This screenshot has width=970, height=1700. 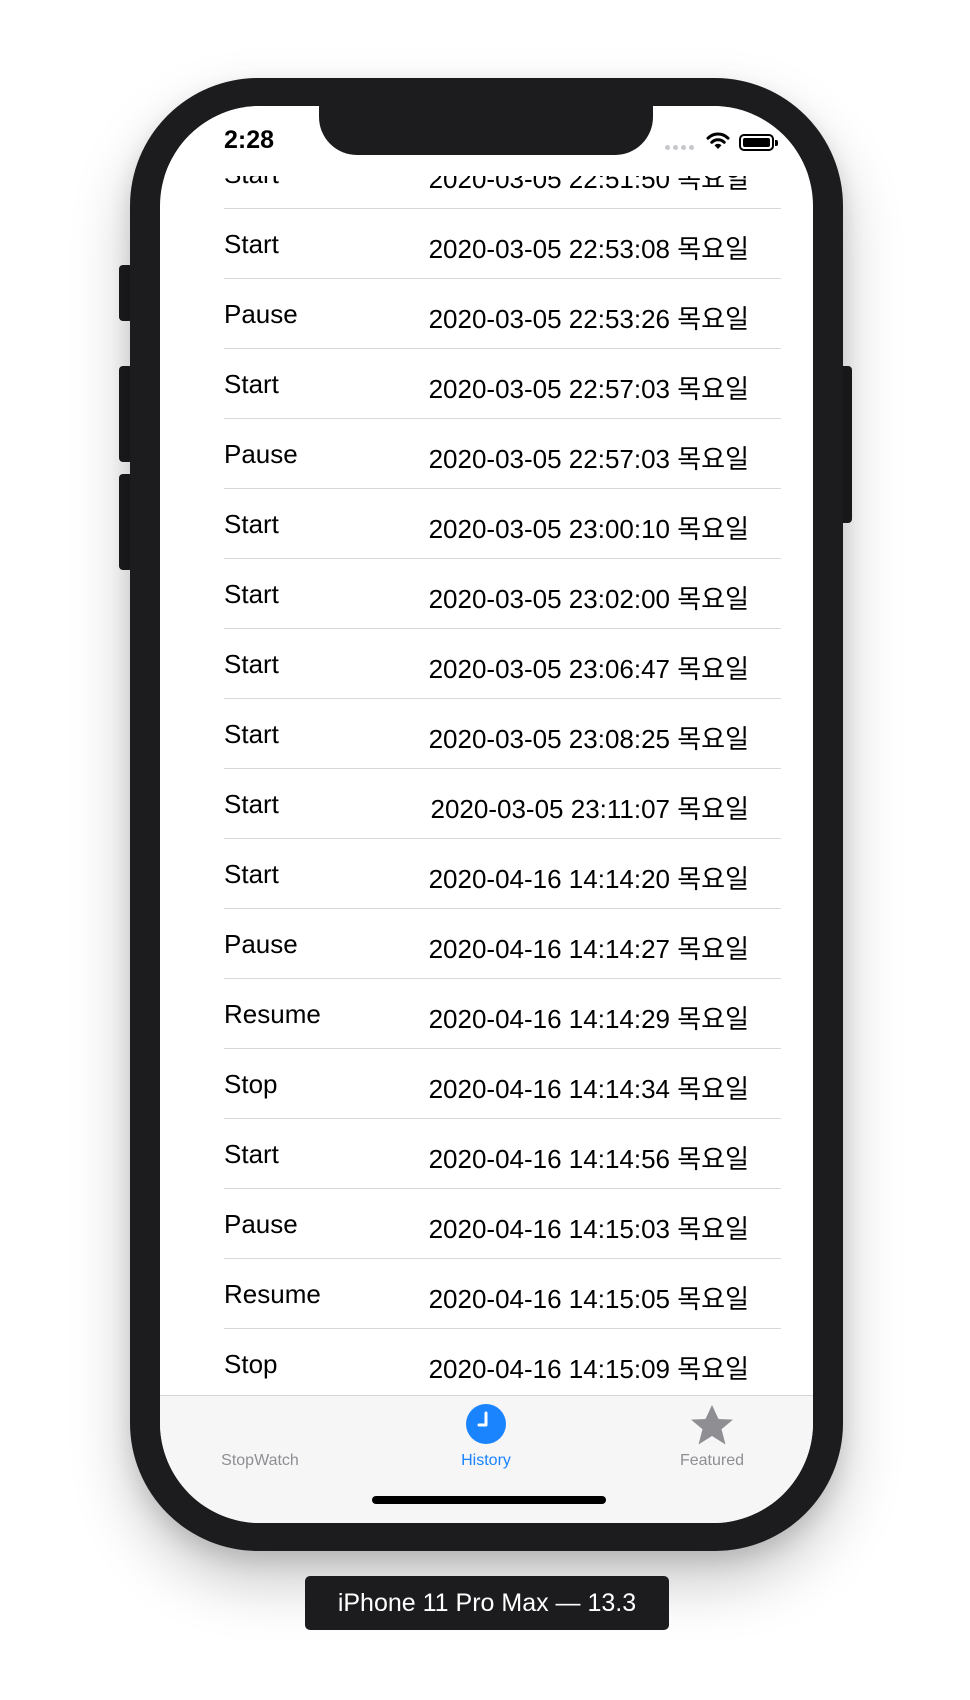 I want to click on list-item: Pause 2020-04-16 14:15:03 목요일, so click(x=486, y=1224).